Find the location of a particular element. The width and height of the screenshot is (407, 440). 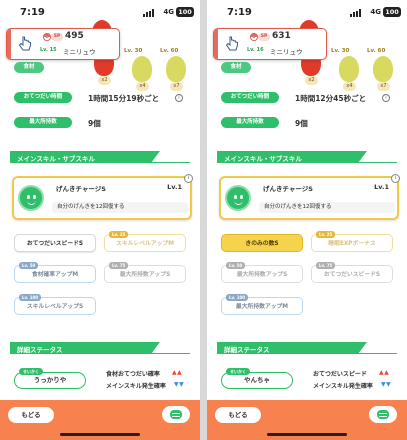

subskill-label: 睡眠EXPボーナス is located at coordinates (352, 244).